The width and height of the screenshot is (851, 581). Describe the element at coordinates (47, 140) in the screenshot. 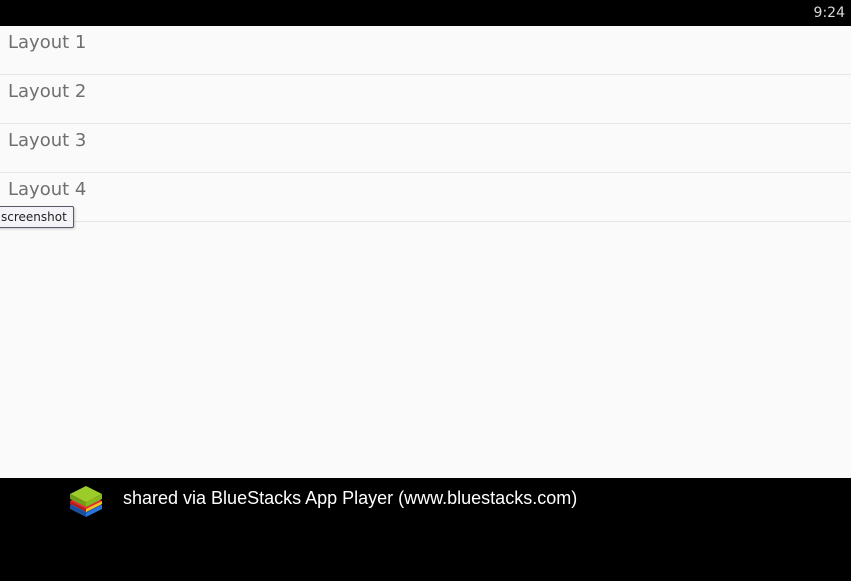

I see `list-item-label: Layout 3` at that location.